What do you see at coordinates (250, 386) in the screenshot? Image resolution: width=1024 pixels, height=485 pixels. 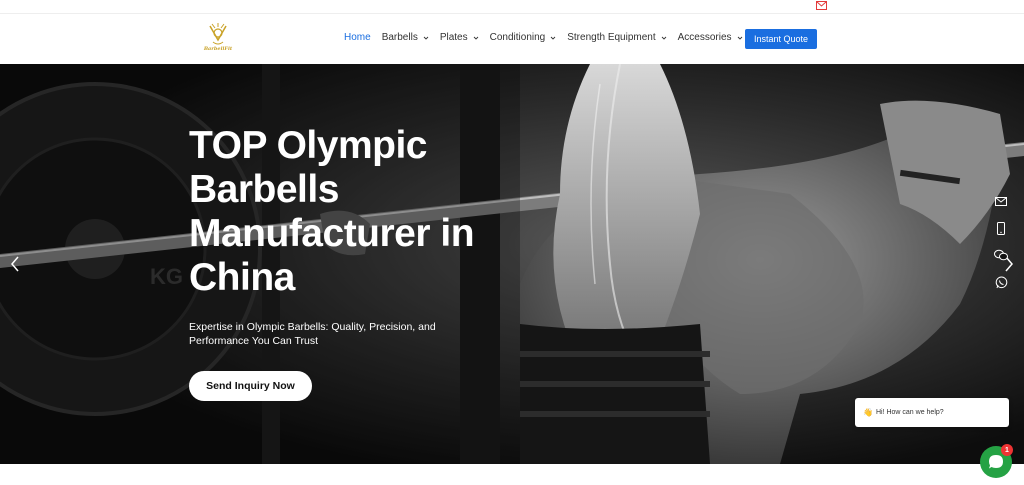 I see `send-inquiry-button: Send Inquiry Now` at bounding box center [250, 386].